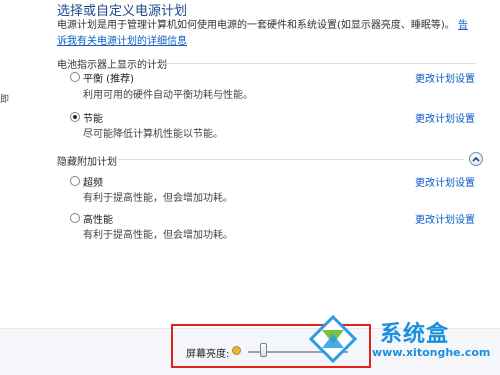  I want to click on plan-power-saver-change-link: 更改计划设置, so click(445, 117).